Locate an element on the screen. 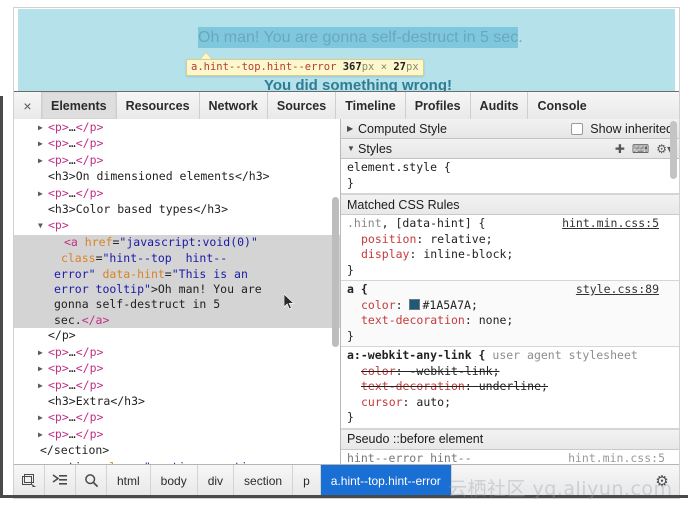 The image size is (693, 507). breadcrumb-item-html: html is located at coordinates (129, 480).